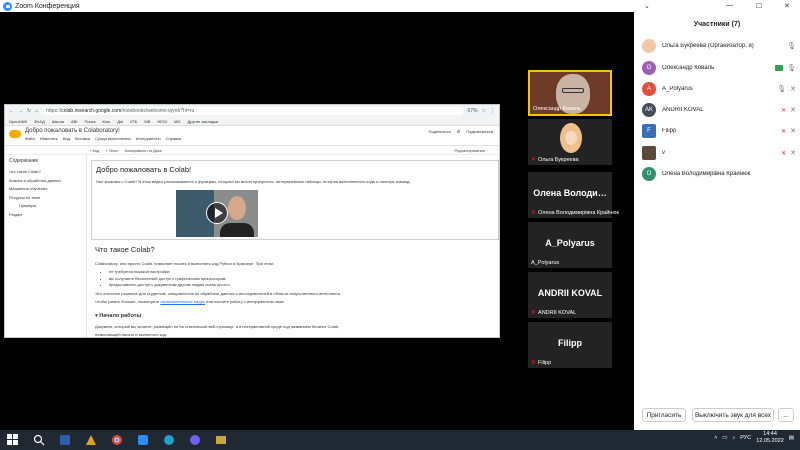 This screenshot has height=450, width=800. I want to click on participant-row: A A_Polyarus 🎙 ✕, so click(719, 89).